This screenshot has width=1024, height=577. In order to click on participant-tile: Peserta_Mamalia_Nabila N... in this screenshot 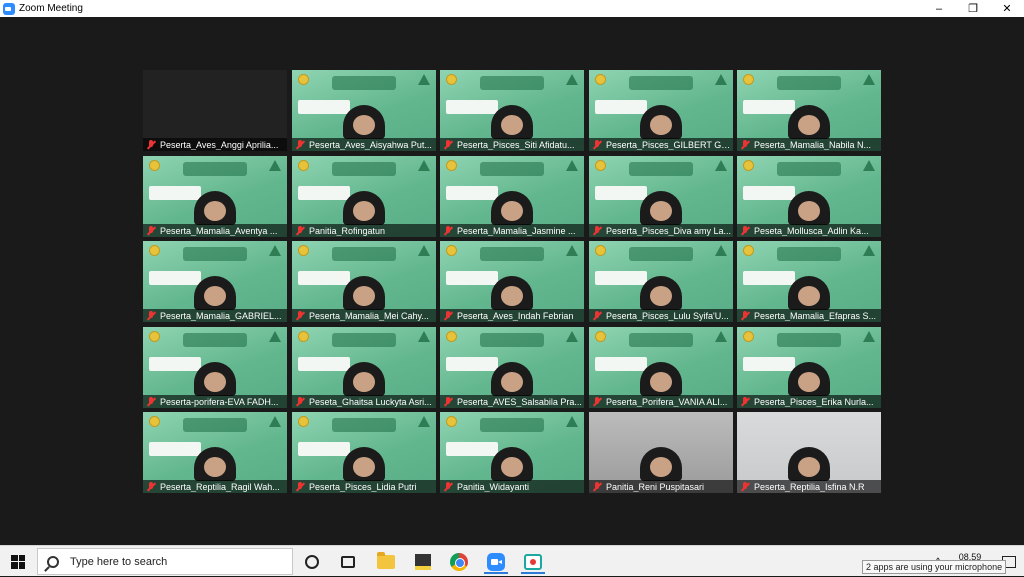, I will do `click(809, 110)`.